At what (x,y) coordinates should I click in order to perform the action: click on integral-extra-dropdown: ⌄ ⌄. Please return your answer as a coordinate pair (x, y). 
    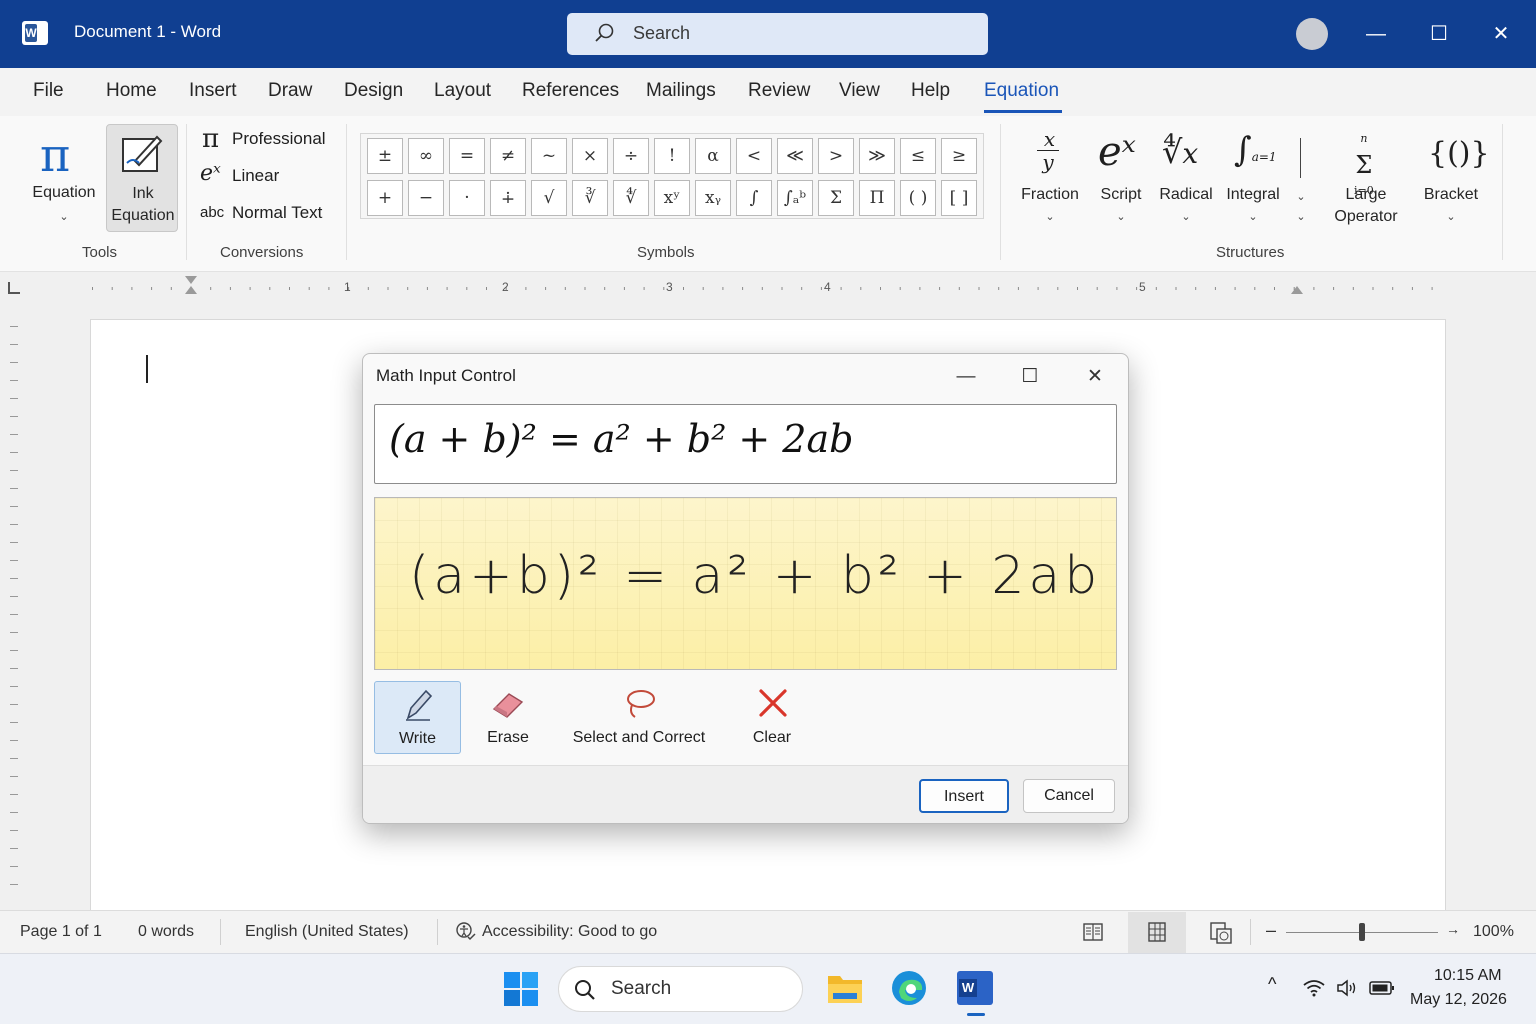
    Looking at the image, I should click on (1301, 181).